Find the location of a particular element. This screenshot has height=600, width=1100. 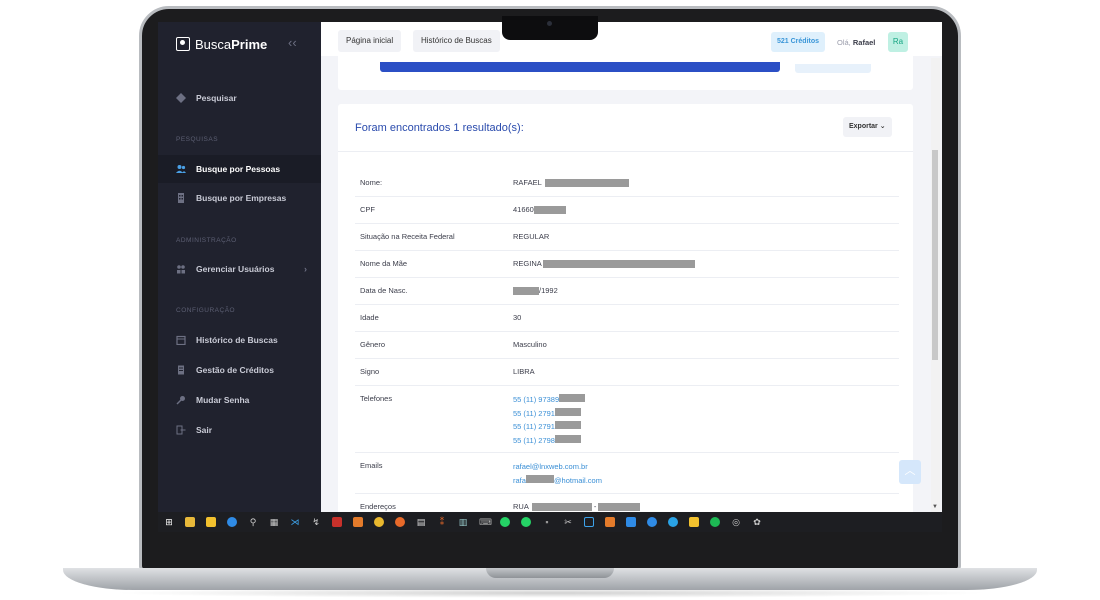

windows-start-icon: ⊞ is located at coordinates (169, 522).